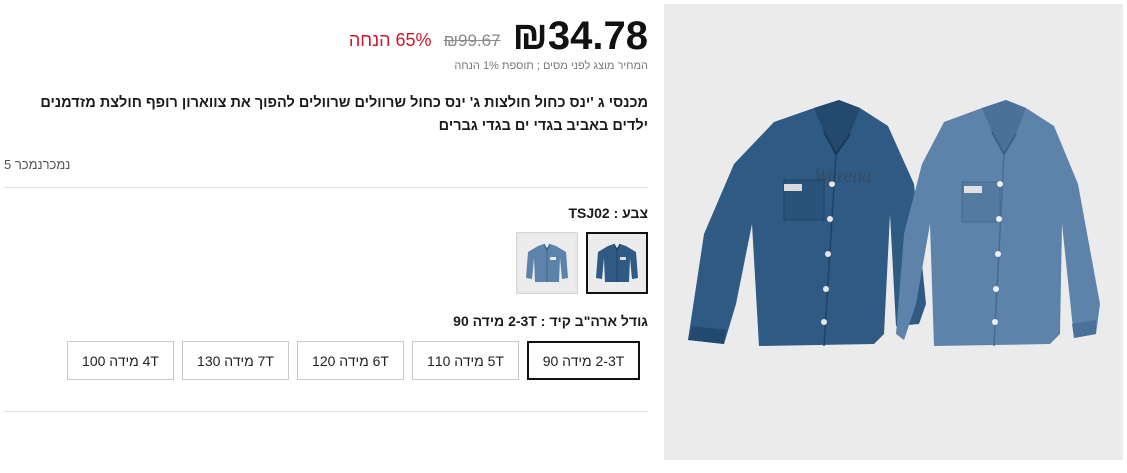 The height and width of the screenshot is (473, 1127). I want to click on price-row: ₪34.78 ₪99.67 65% הנחה, so click(498, 36).